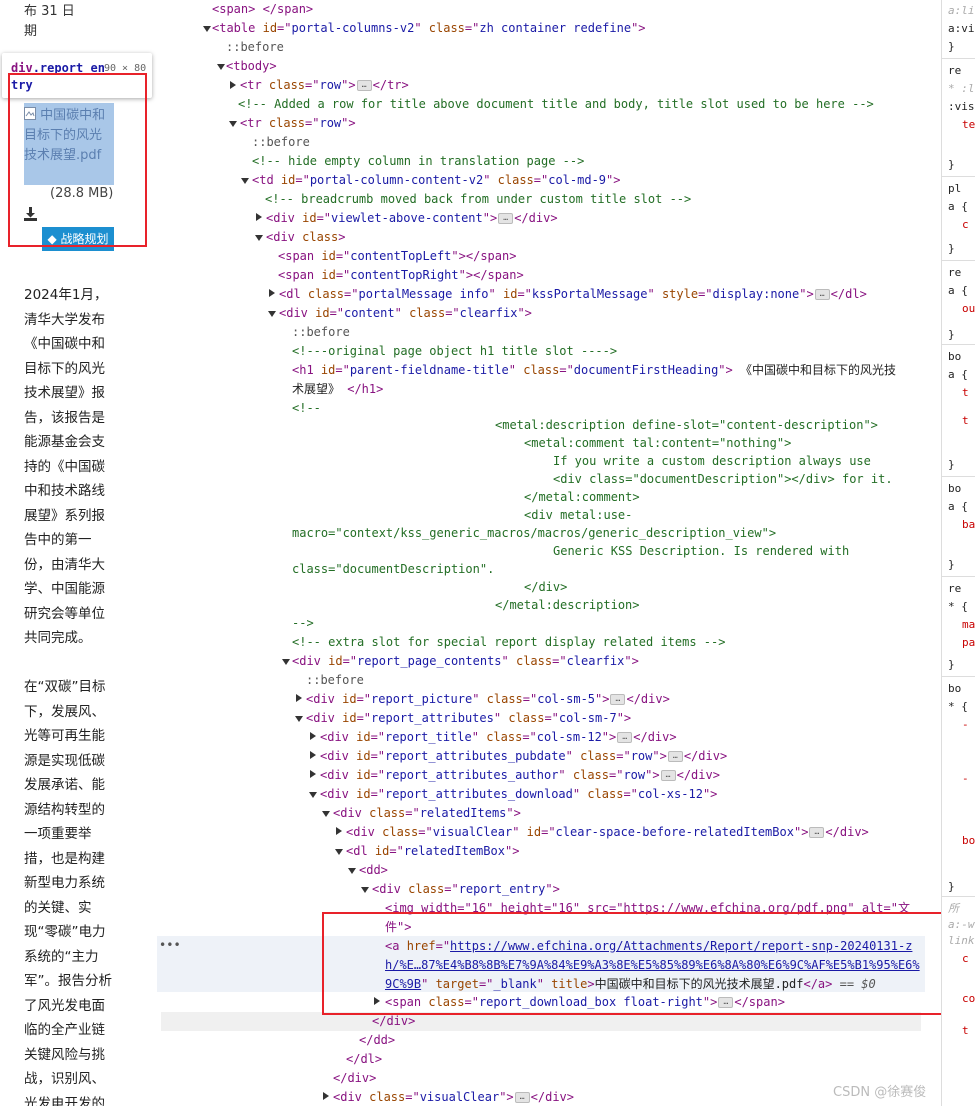 The height and width of the screenshot is (1106, 975). What do you see at coordinates (961, 941) in the screenshot?
I see `style-rule: link` at bounding box center [961, 941].